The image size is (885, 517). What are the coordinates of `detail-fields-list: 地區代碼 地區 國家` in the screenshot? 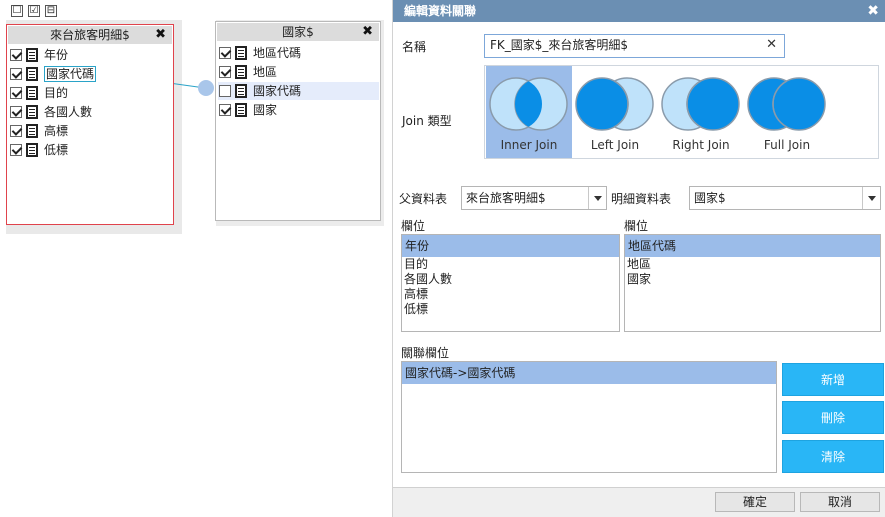 It's located at (752, 283).